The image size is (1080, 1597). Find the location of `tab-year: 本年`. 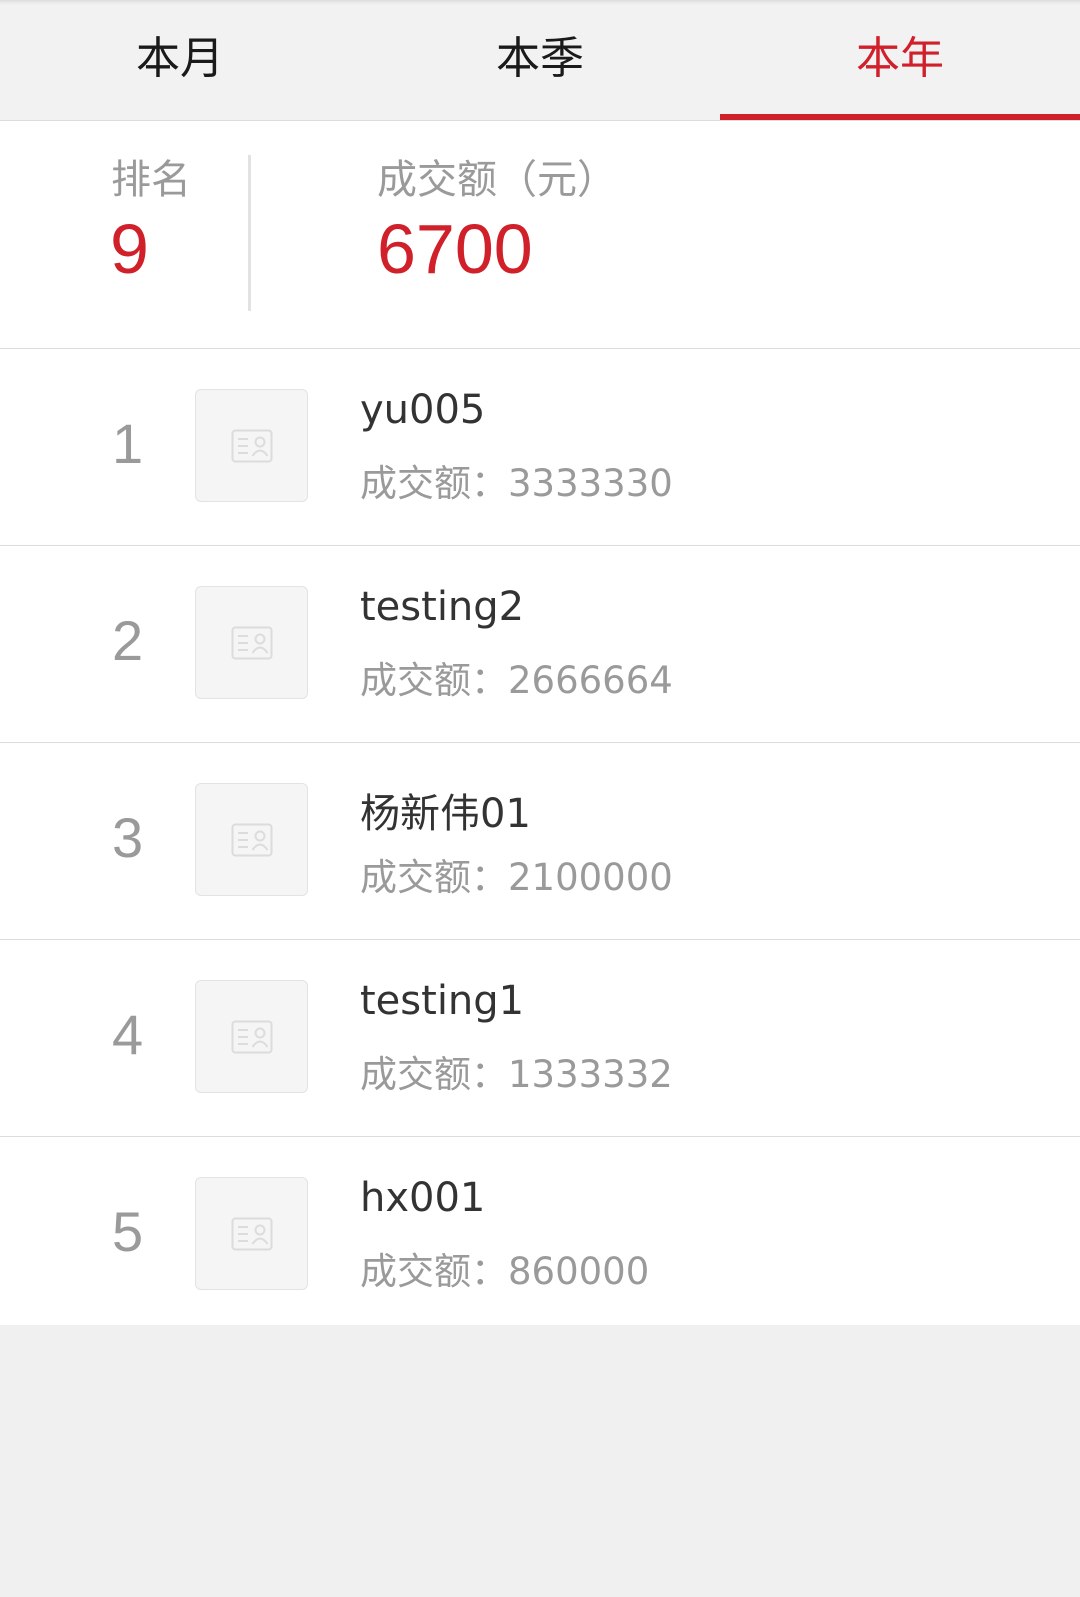

tab-year: 本年 is located at coordinates (900, 60).